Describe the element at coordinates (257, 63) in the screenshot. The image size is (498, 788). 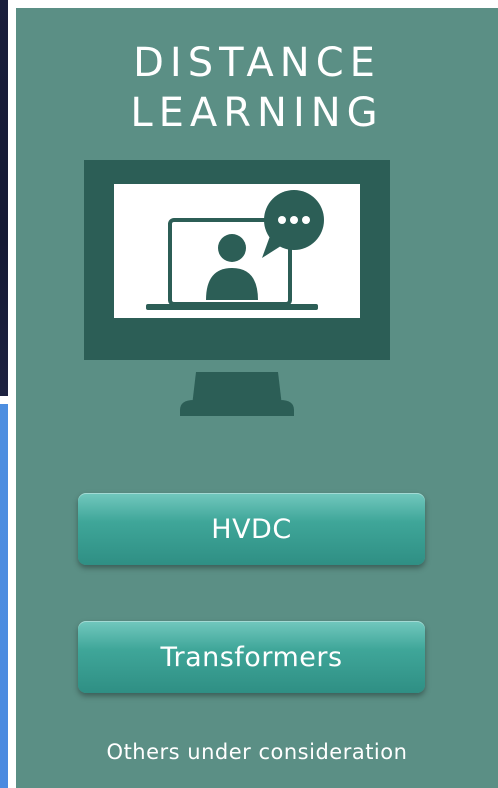
I see `title-line-1: DISTANCE` at that location.